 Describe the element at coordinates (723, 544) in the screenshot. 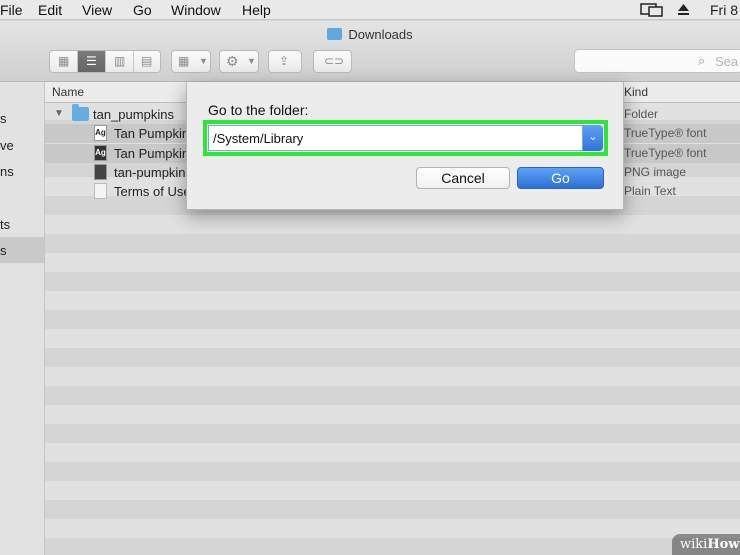

I see `watermark-suffix: How` at that location.